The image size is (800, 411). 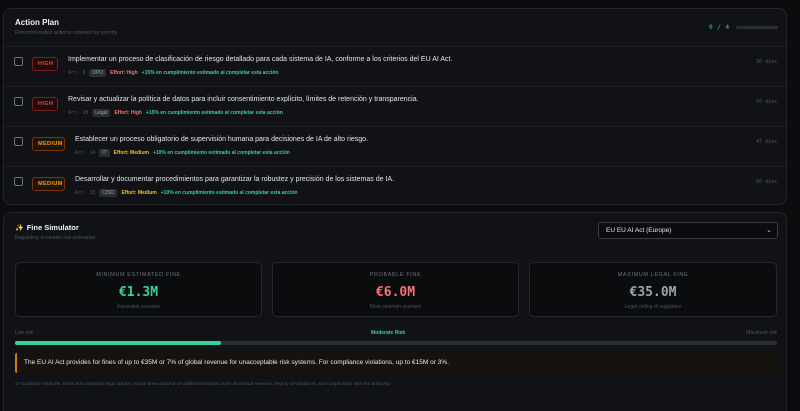 What do you see at coordinates (767, 182) in the screenshot?
I see `deadline-days: 60 días` at bounding box center [767, 182].